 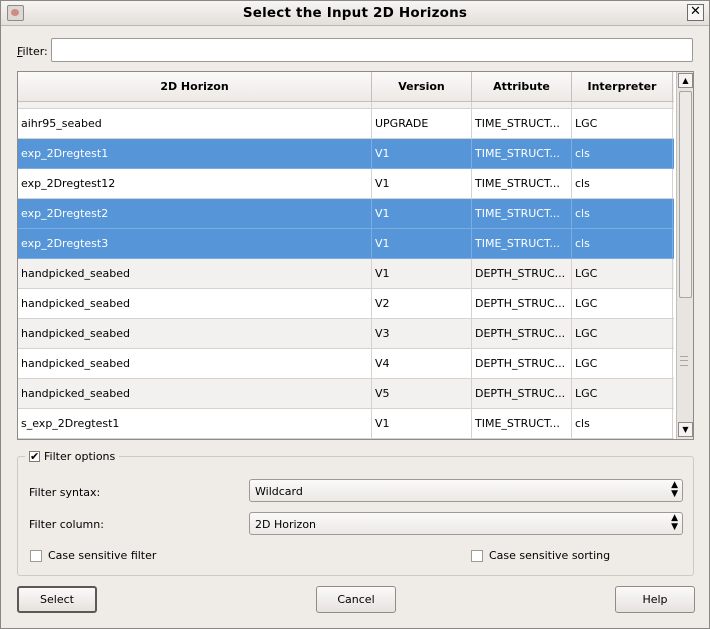 I want to click on table-row: handpicked_seabed V5 DEPTH_STRUC... LGC, so click(x=346, y=394).